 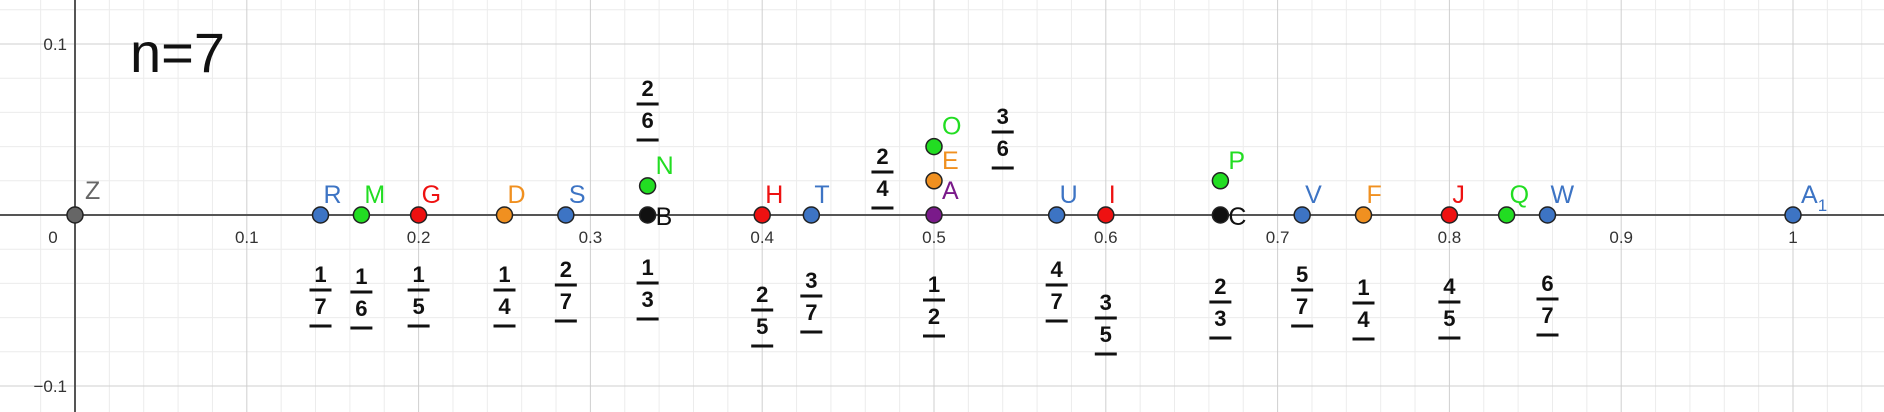 What do you see at coordinates (1278, 237) in the screenshot?
I see `x-tick-label: 0.7` at bounding box center [1278, 237].